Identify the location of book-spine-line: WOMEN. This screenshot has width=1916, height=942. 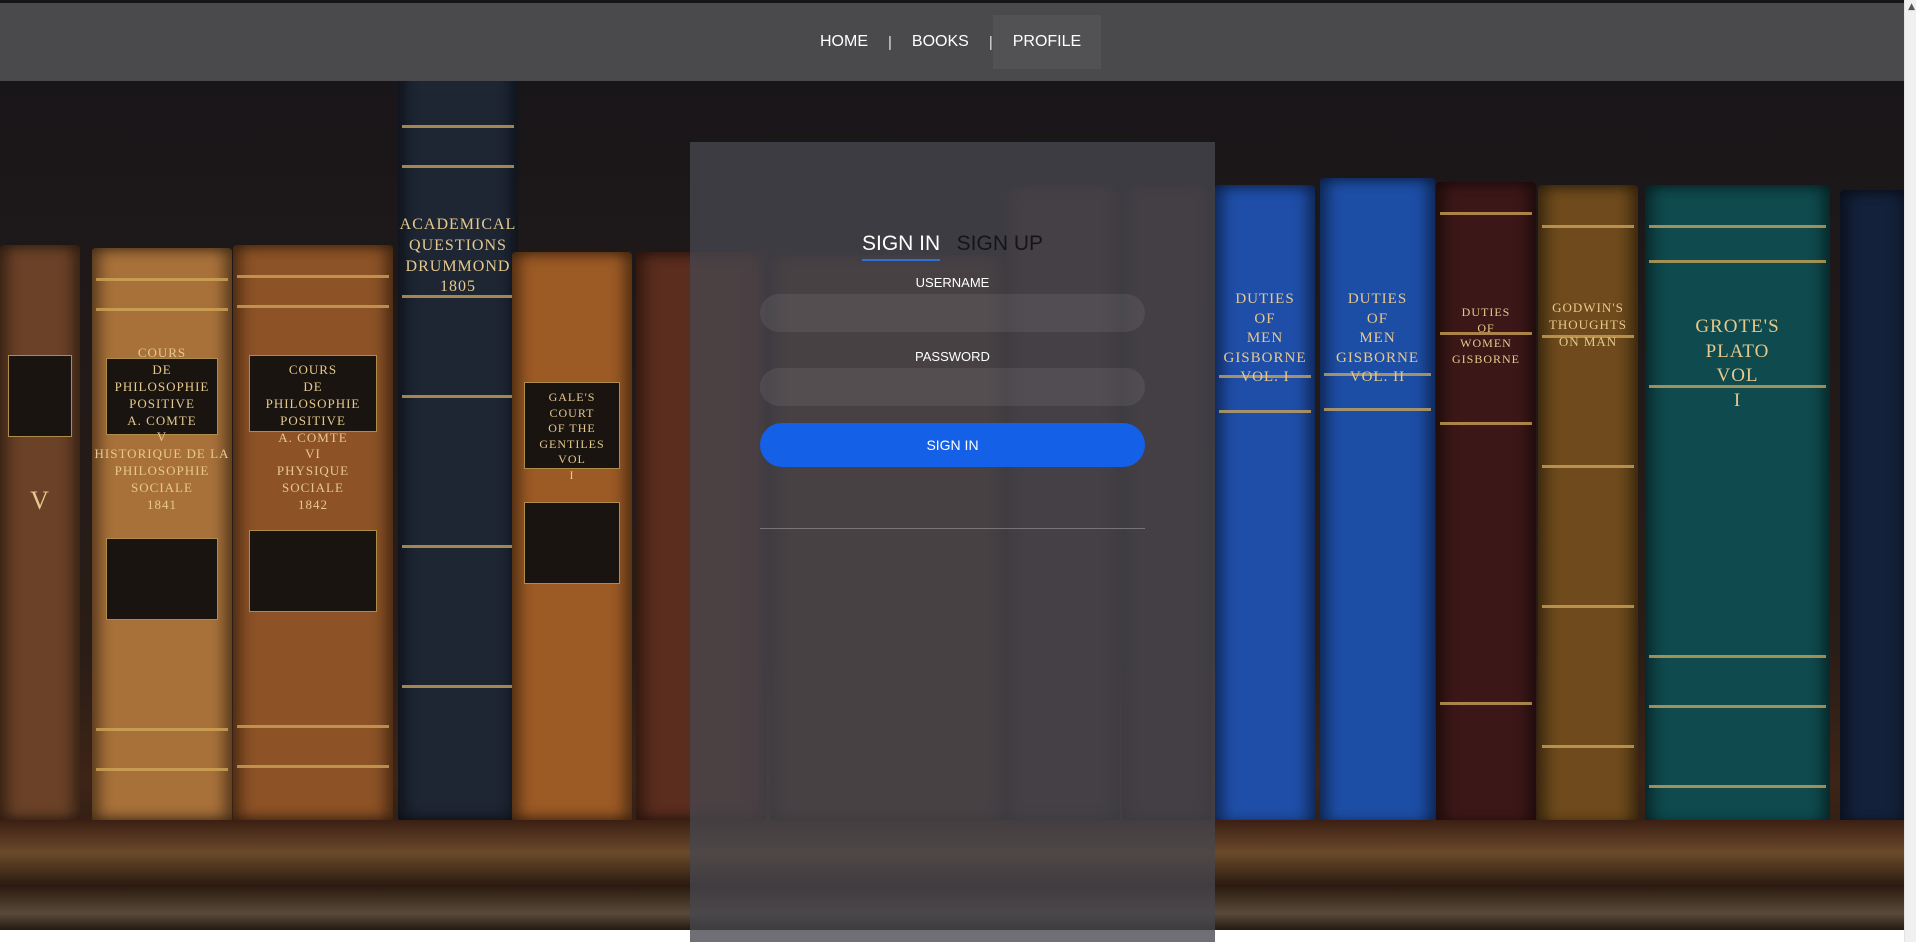
(1486, 343).